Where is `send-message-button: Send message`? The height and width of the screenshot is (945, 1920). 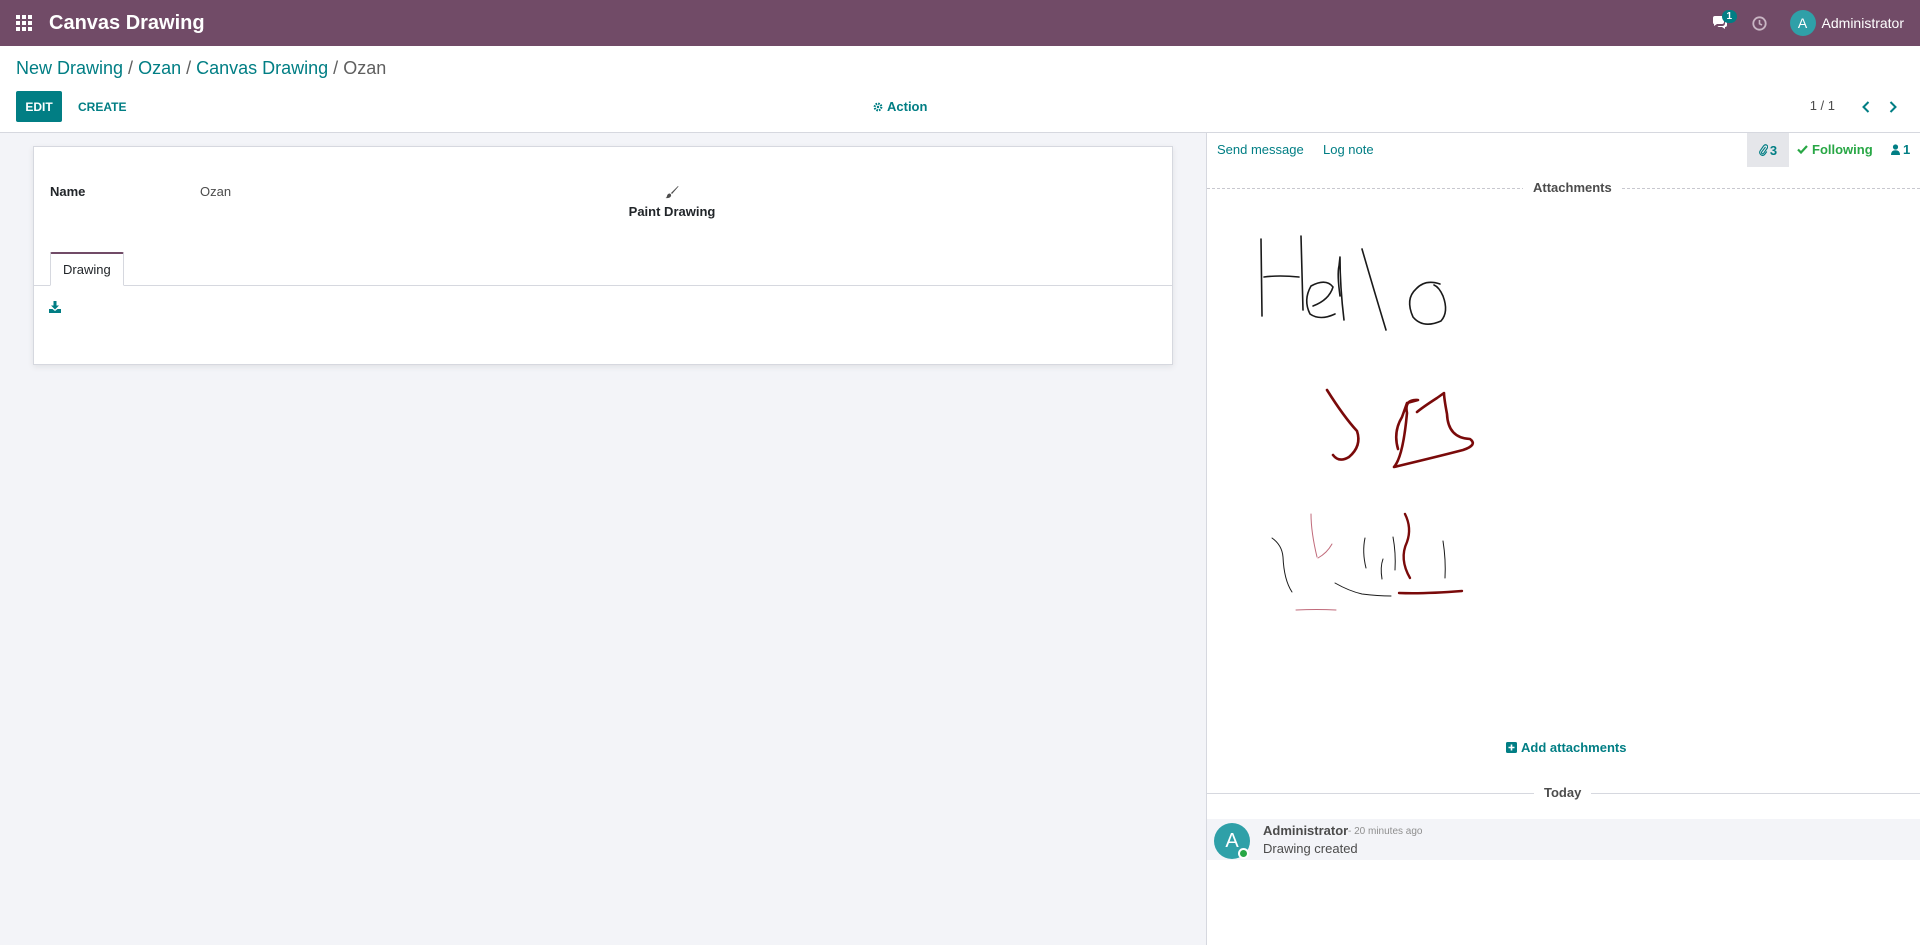 send-message-button: Send message is located at coordinates (1260, 149).